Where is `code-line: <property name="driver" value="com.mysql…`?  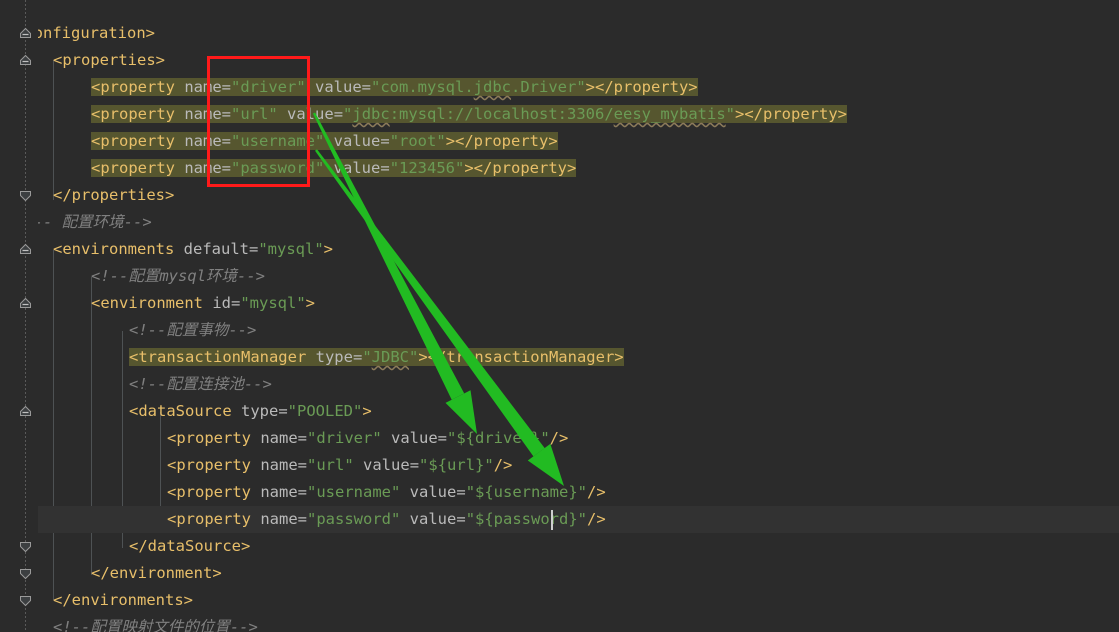
code-line: <property name="driver" value="com.mysql… is located at coordinates (394, 87).